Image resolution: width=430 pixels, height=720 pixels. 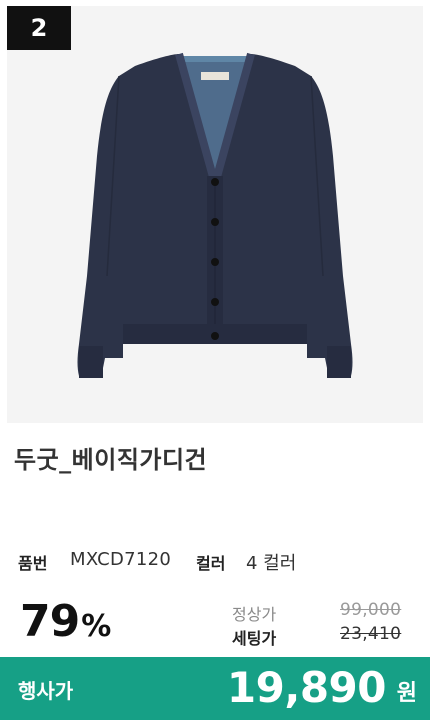 What do you see at coordinates (371, 610) in the screenshot?
I see `regular-price-value: 99,000` at bounding box center [371, 610].